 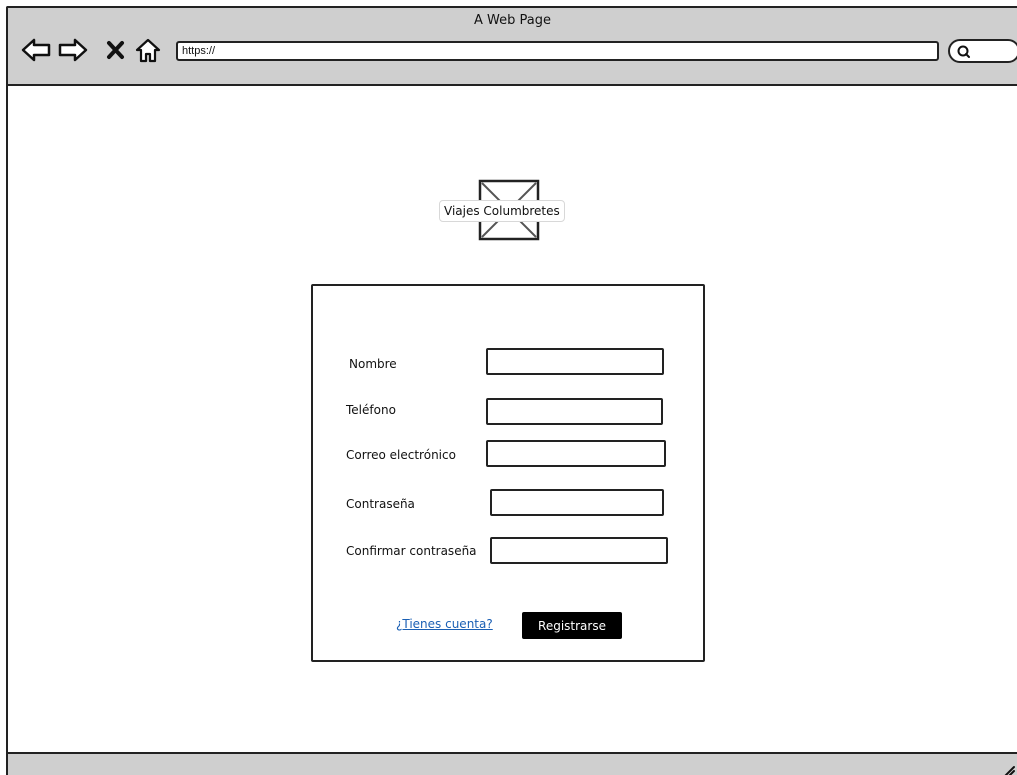 What do you see at coordinates (576, 453) in the screenshot?
I see `email-field` at bounding box center [576, 453].